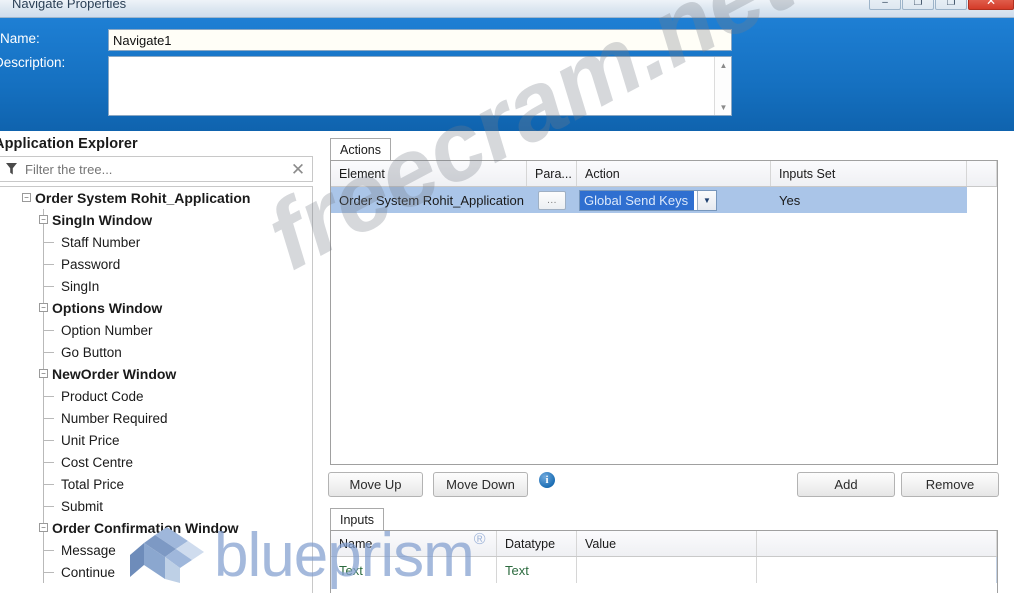 Image resolution: width=1014 pixels, height=593 pixels. Describe the element at coordinates (20, 38) in the screenshot. I see `name-label: Name:` at that location.